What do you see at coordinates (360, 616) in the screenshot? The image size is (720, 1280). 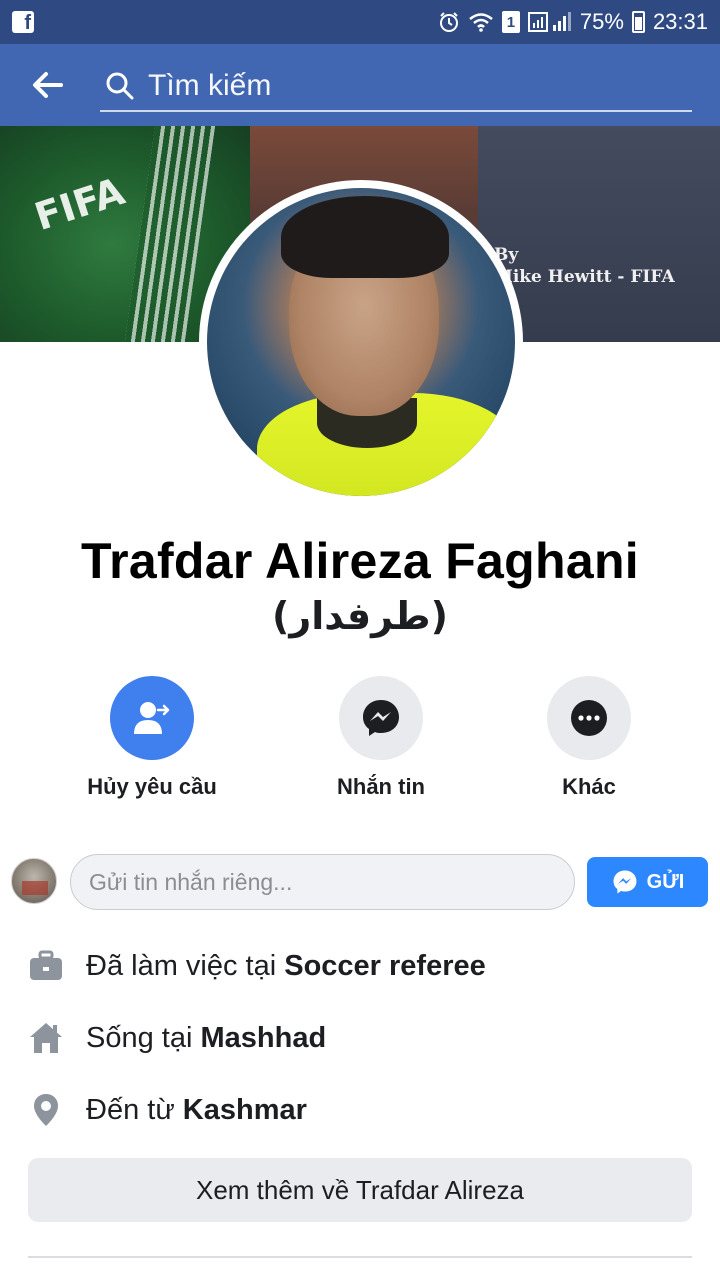 I see `profile-alternate-name: (طرفدار)` at bounding box center [360, 616].